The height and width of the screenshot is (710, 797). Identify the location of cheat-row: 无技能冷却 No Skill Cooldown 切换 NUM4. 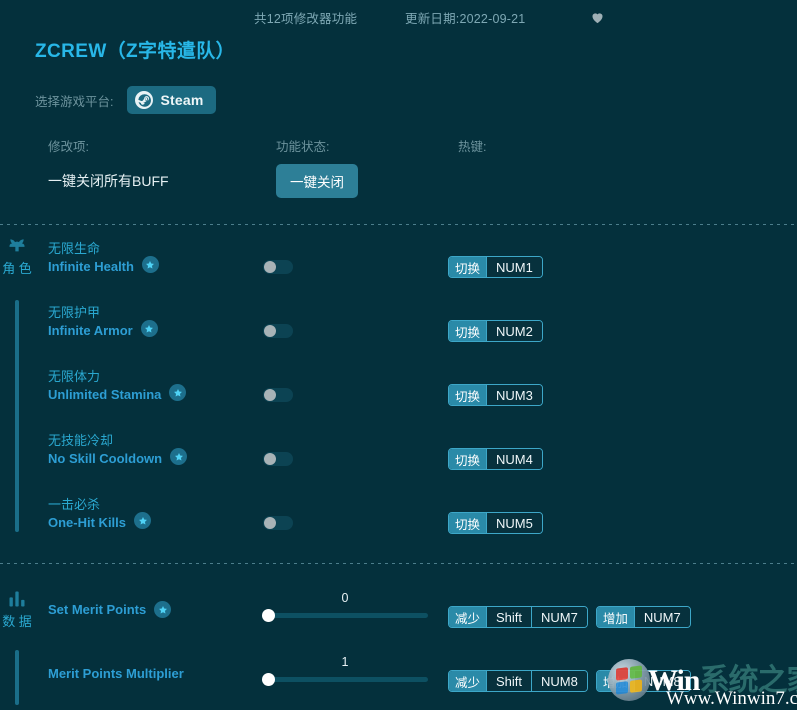
(398, 459).